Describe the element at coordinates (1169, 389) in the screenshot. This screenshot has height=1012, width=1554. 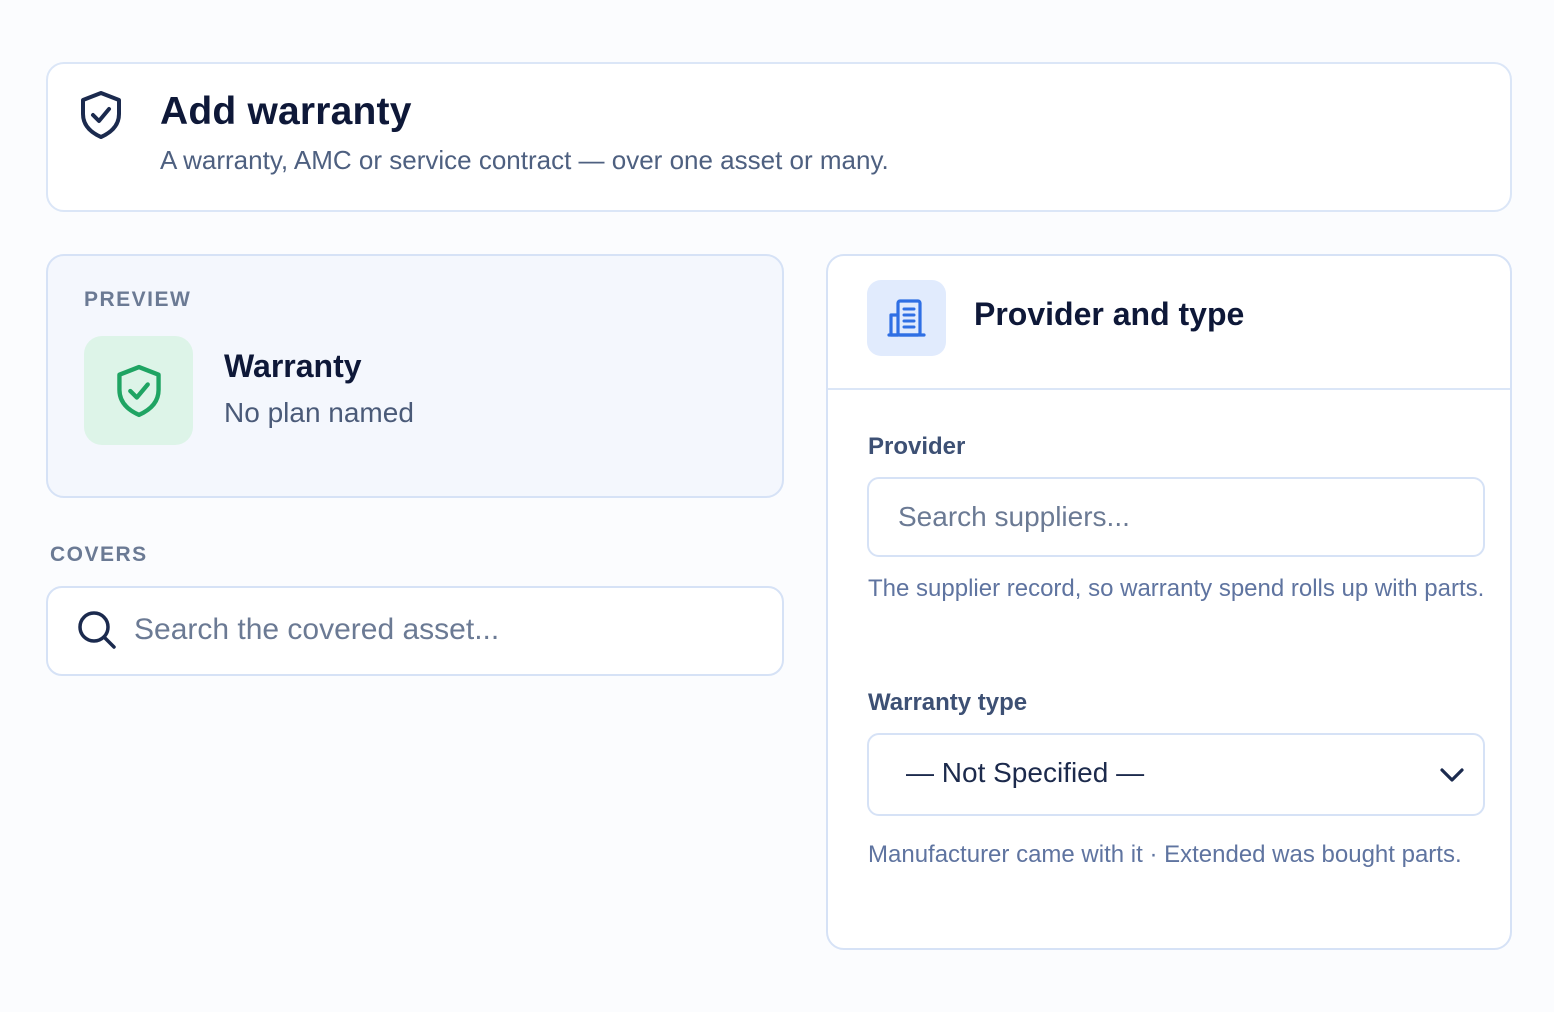
I see `divider` at that location.